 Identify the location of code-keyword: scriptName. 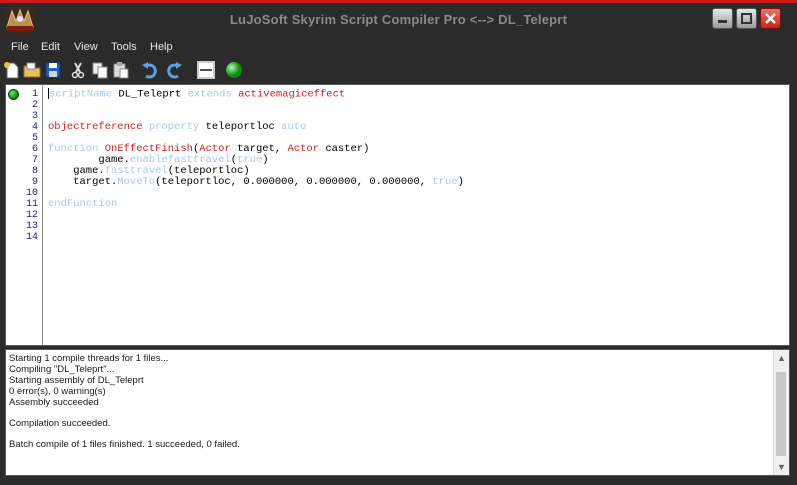
(81, 94).